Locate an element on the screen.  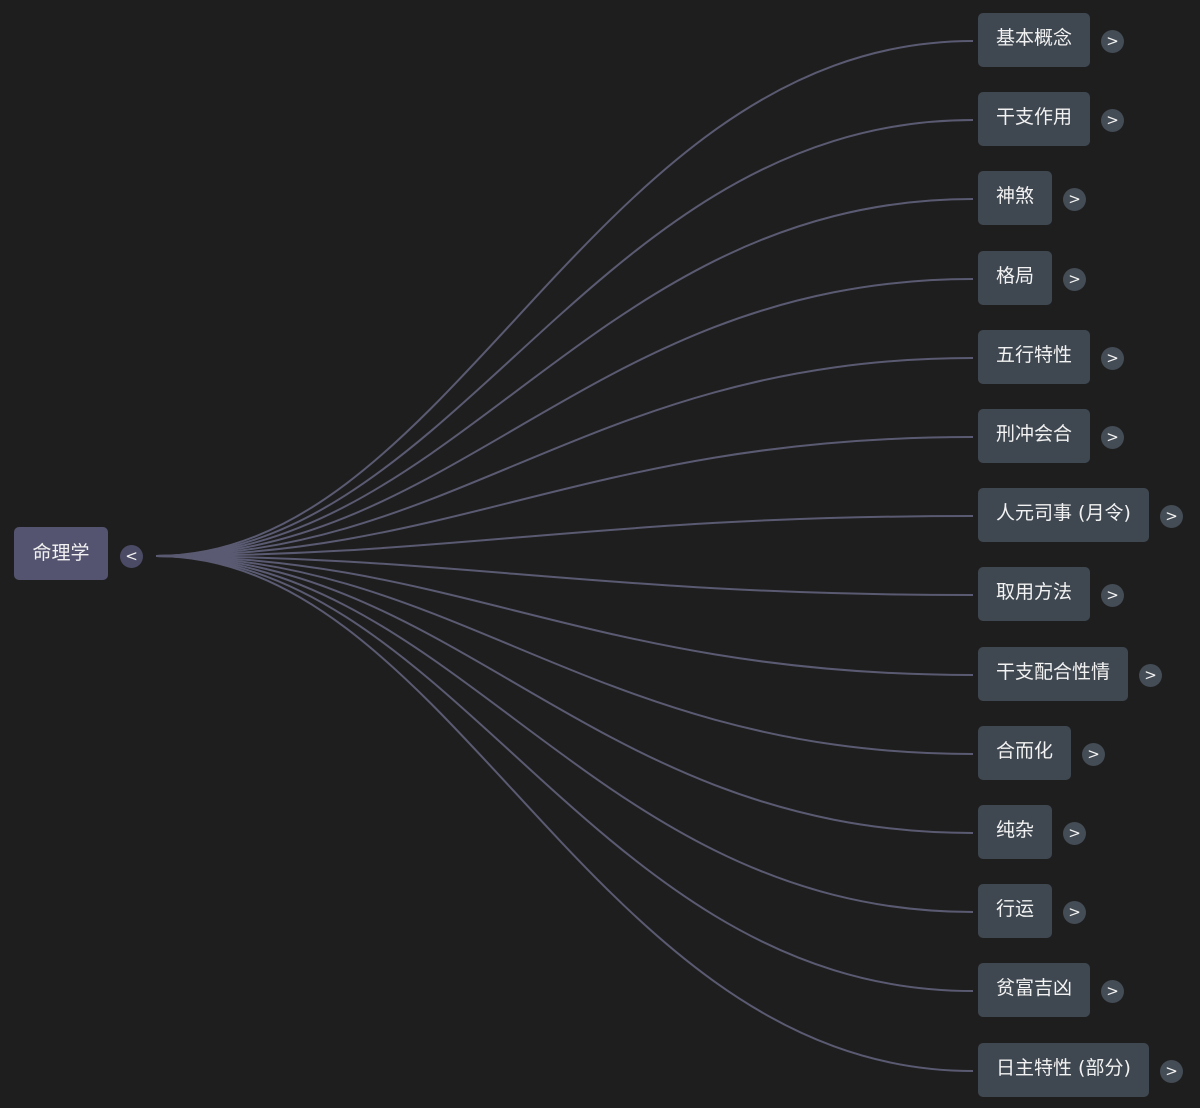
child-node: 神煞 is located at coordinates (1015, 198).